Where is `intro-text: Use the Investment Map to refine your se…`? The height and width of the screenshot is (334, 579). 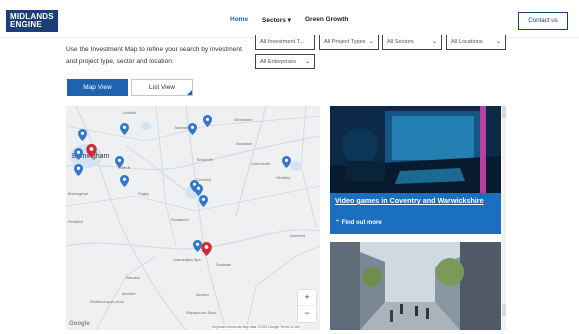 intro-text: Use the Investment Map to refine your se… is located at coordinates (154, 55).